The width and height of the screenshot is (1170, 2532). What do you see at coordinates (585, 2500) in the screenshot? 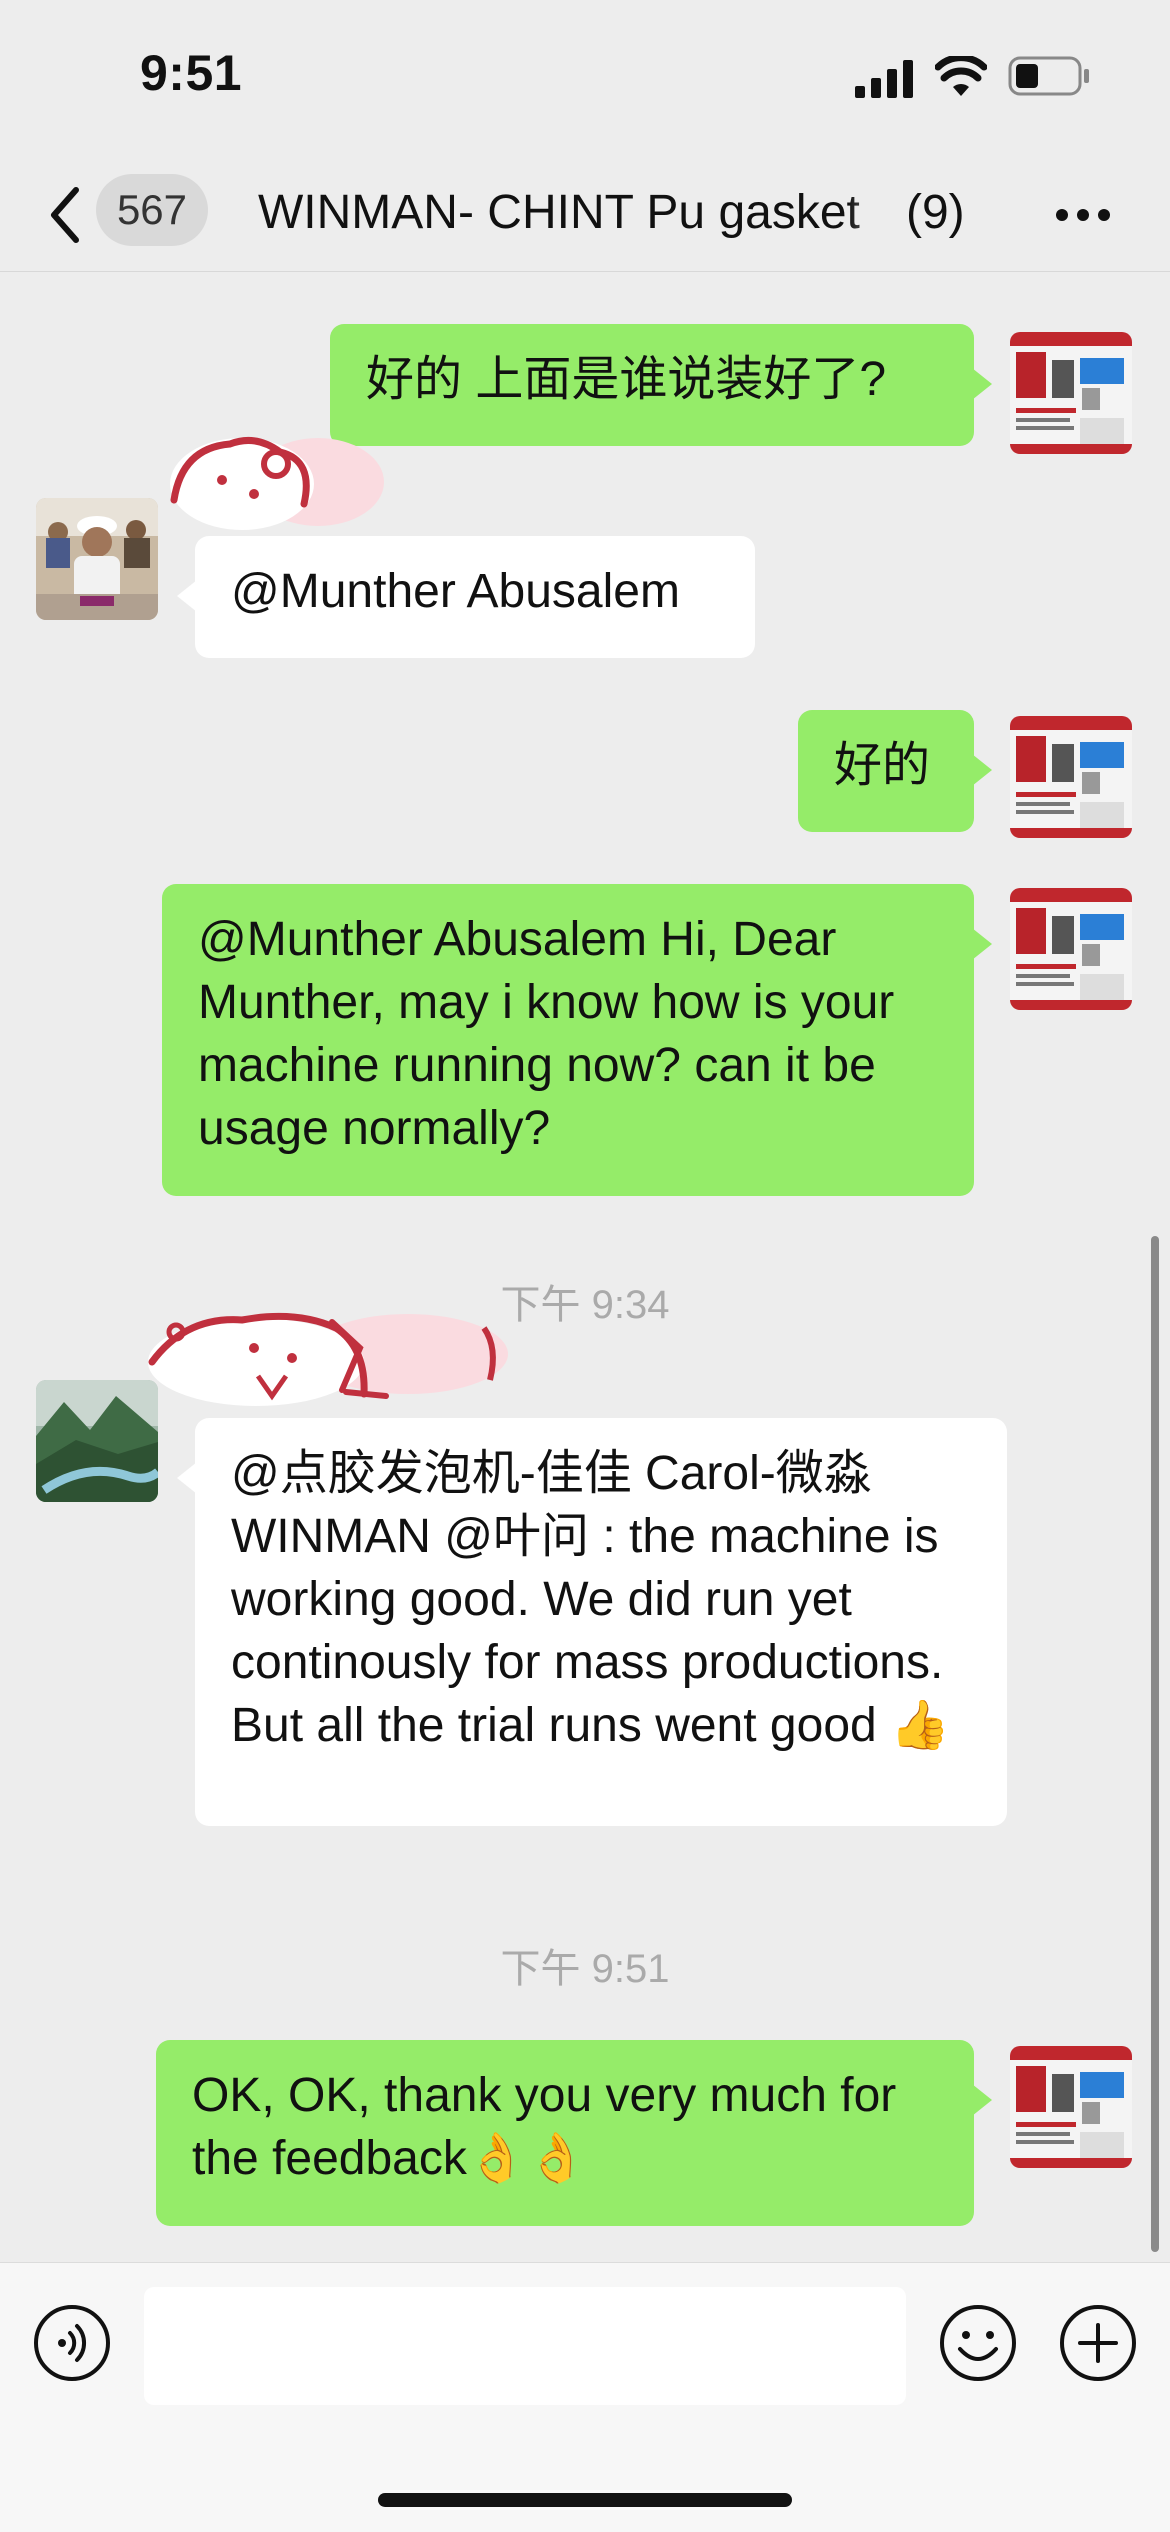
I see `home-indicator` at bounding box center [585, 2500].